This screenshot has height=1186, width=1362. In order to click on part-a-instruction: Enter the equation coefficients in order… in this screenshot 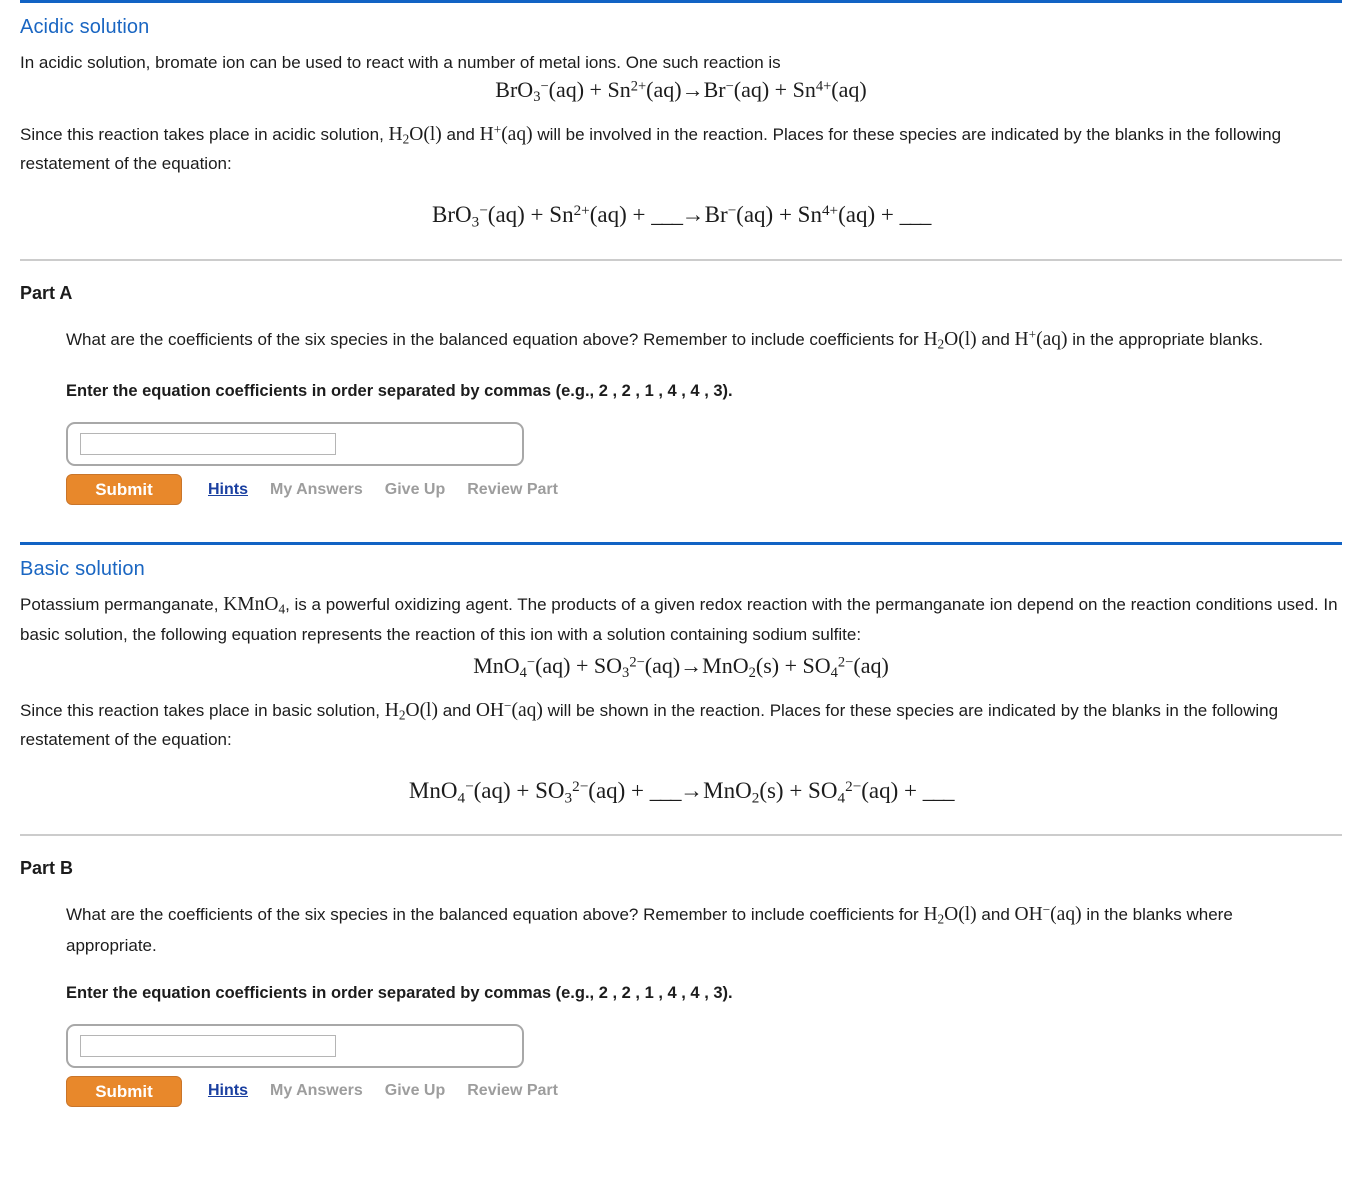, I will do `click(684, 391)`.